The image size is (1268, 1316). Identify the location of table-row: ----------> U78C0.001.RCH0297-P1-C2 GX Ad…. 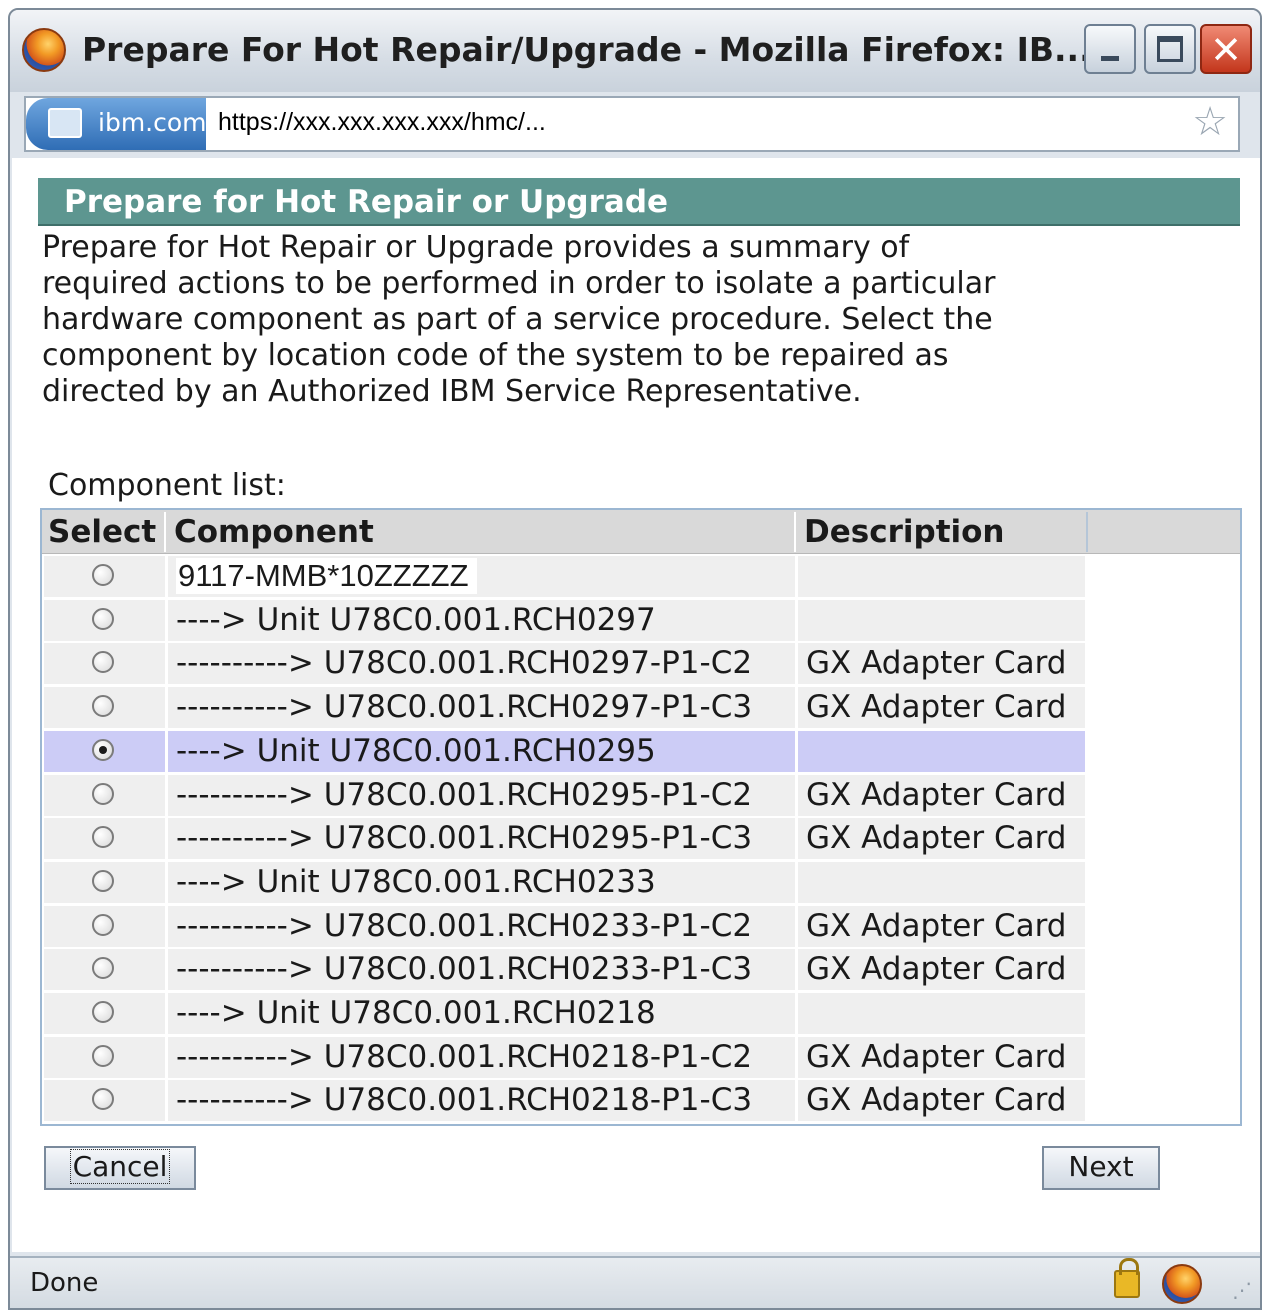
(566, 664).